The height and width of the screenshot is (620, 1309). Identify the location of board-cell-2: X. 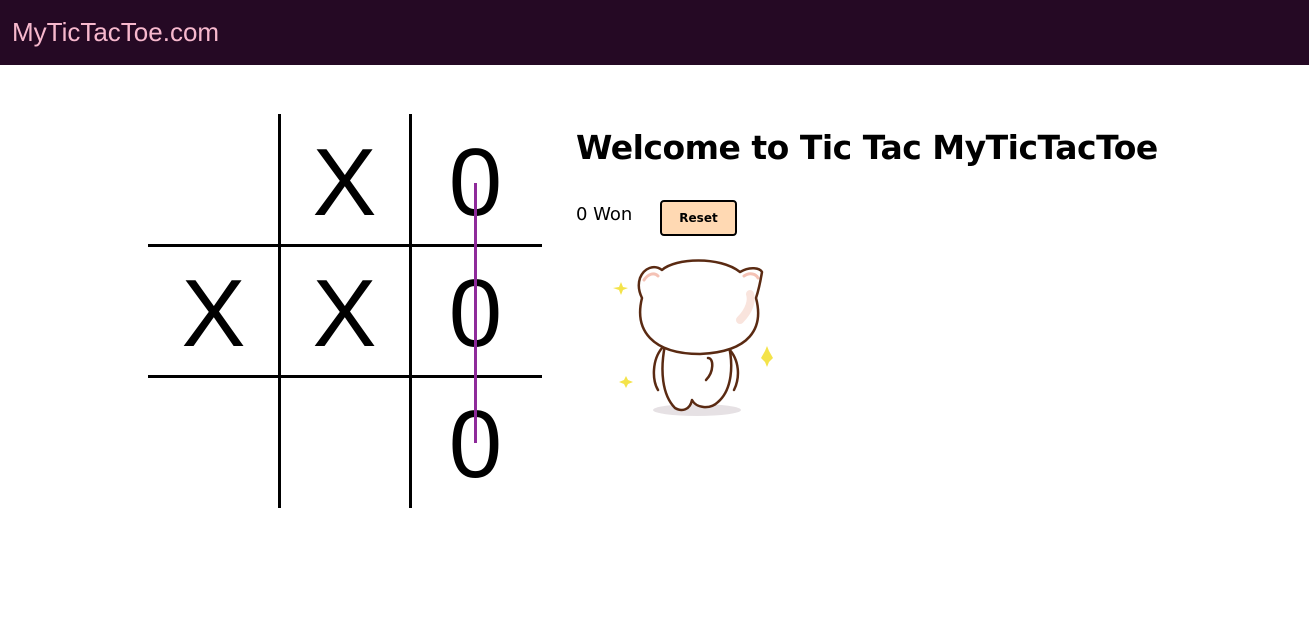
(344, 179).